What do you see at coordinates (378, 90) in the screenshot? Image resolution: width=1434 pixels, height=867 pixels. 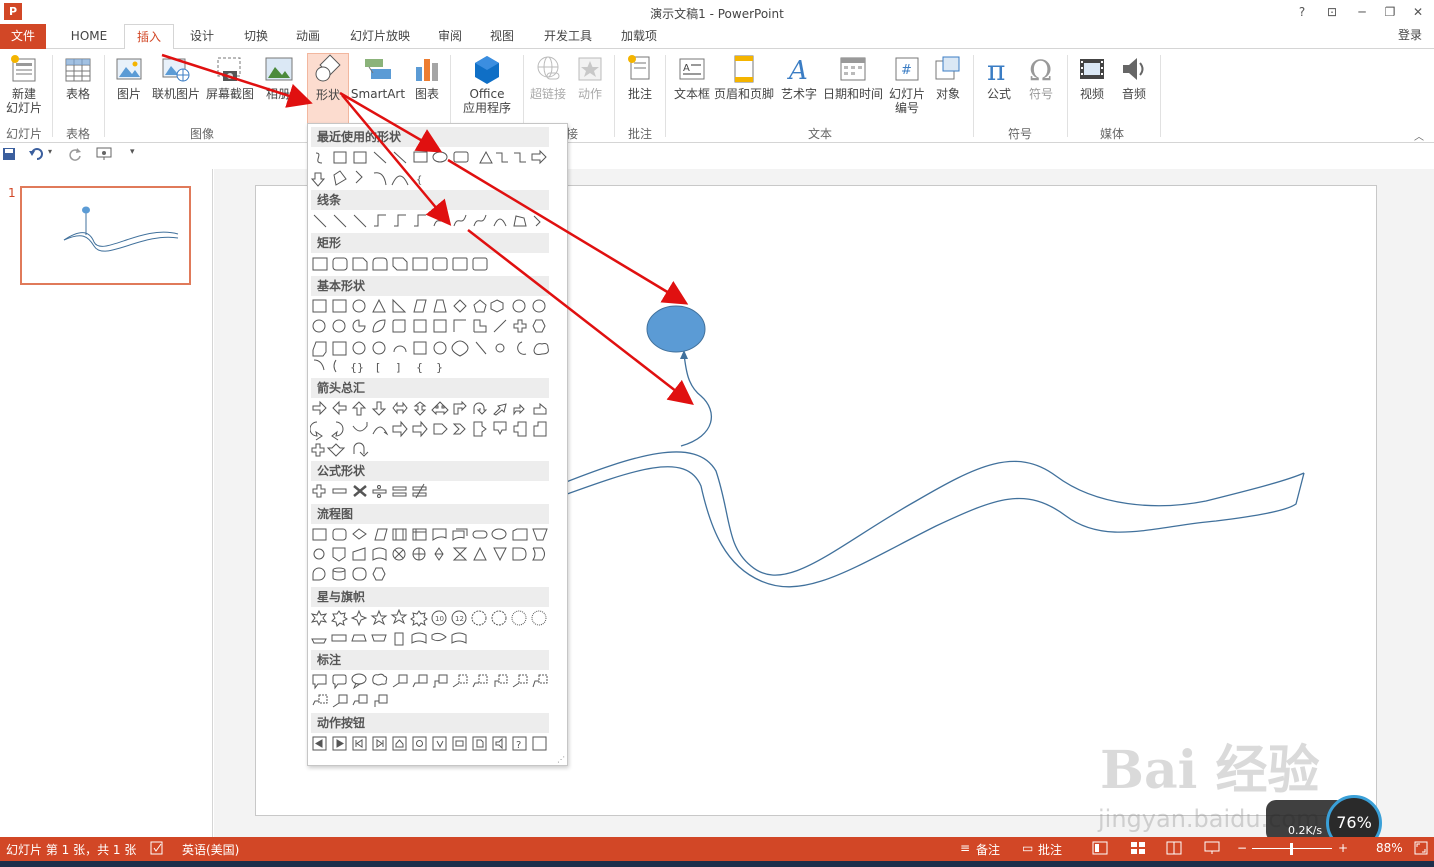 I see `smartart-button: SmartArt` at bounding box center [378, 90].